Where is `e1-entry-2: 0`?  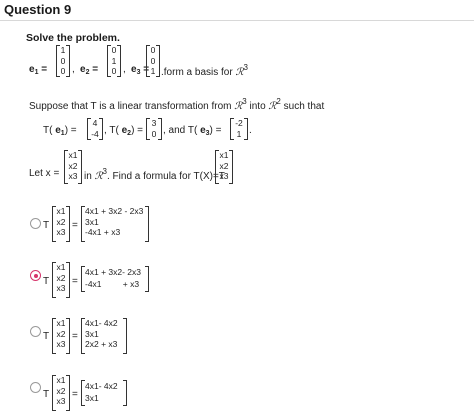
e1-entry-2: 0 is located at coordinates (63, 60).